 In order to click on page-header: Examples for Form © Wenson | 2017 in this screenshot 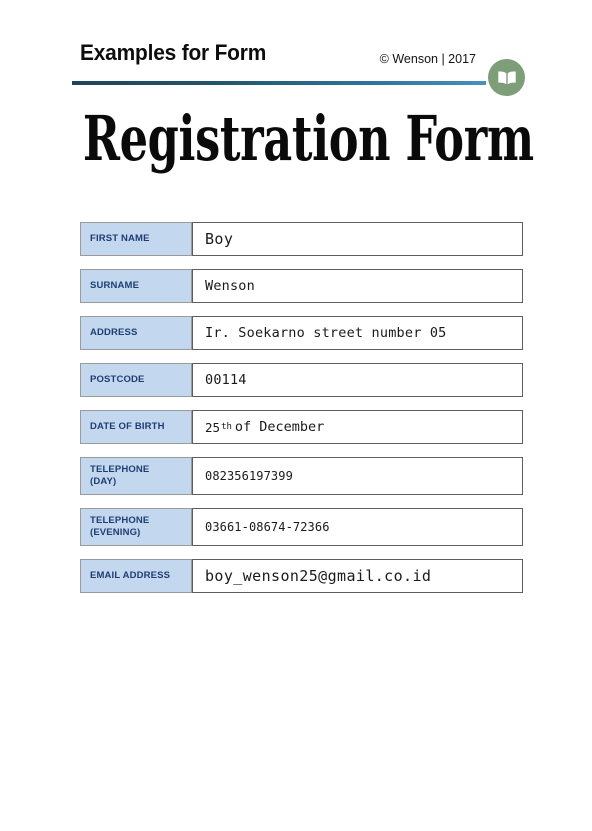, I will do `click(298, 68)`.